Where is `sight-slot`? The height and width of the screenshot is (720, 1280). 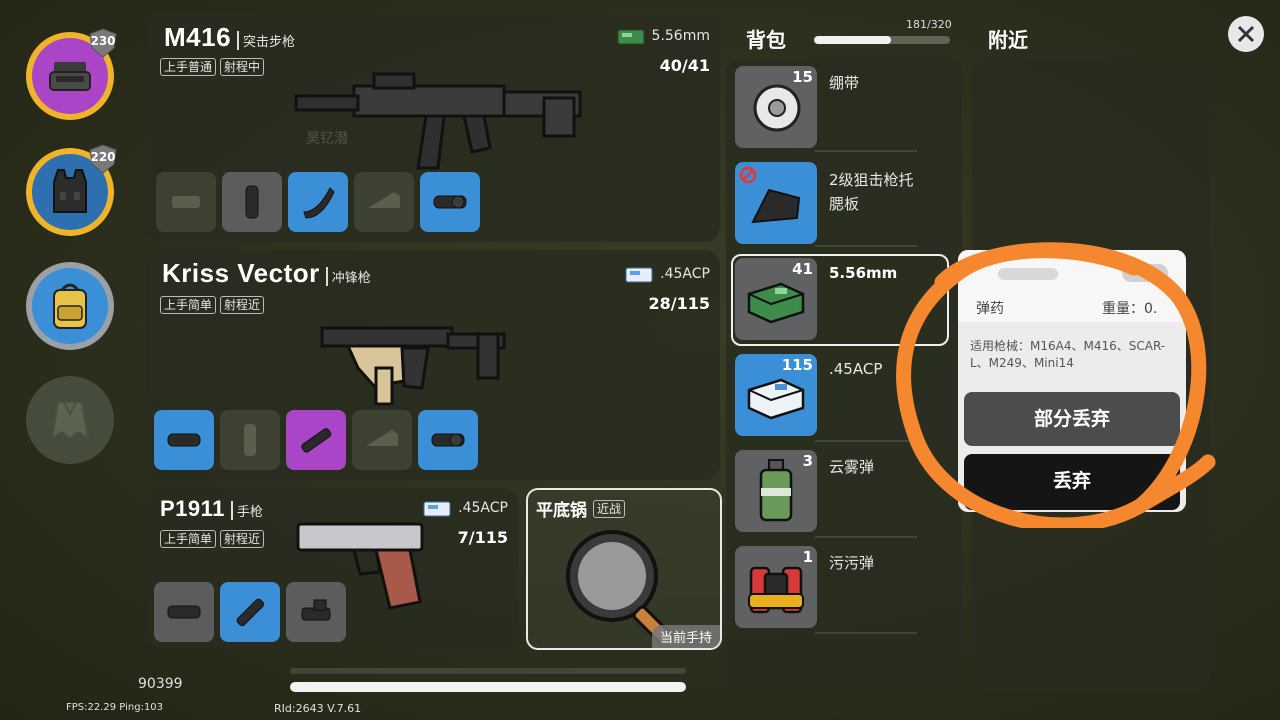
sight-slot is located at coordinates (316, 612).